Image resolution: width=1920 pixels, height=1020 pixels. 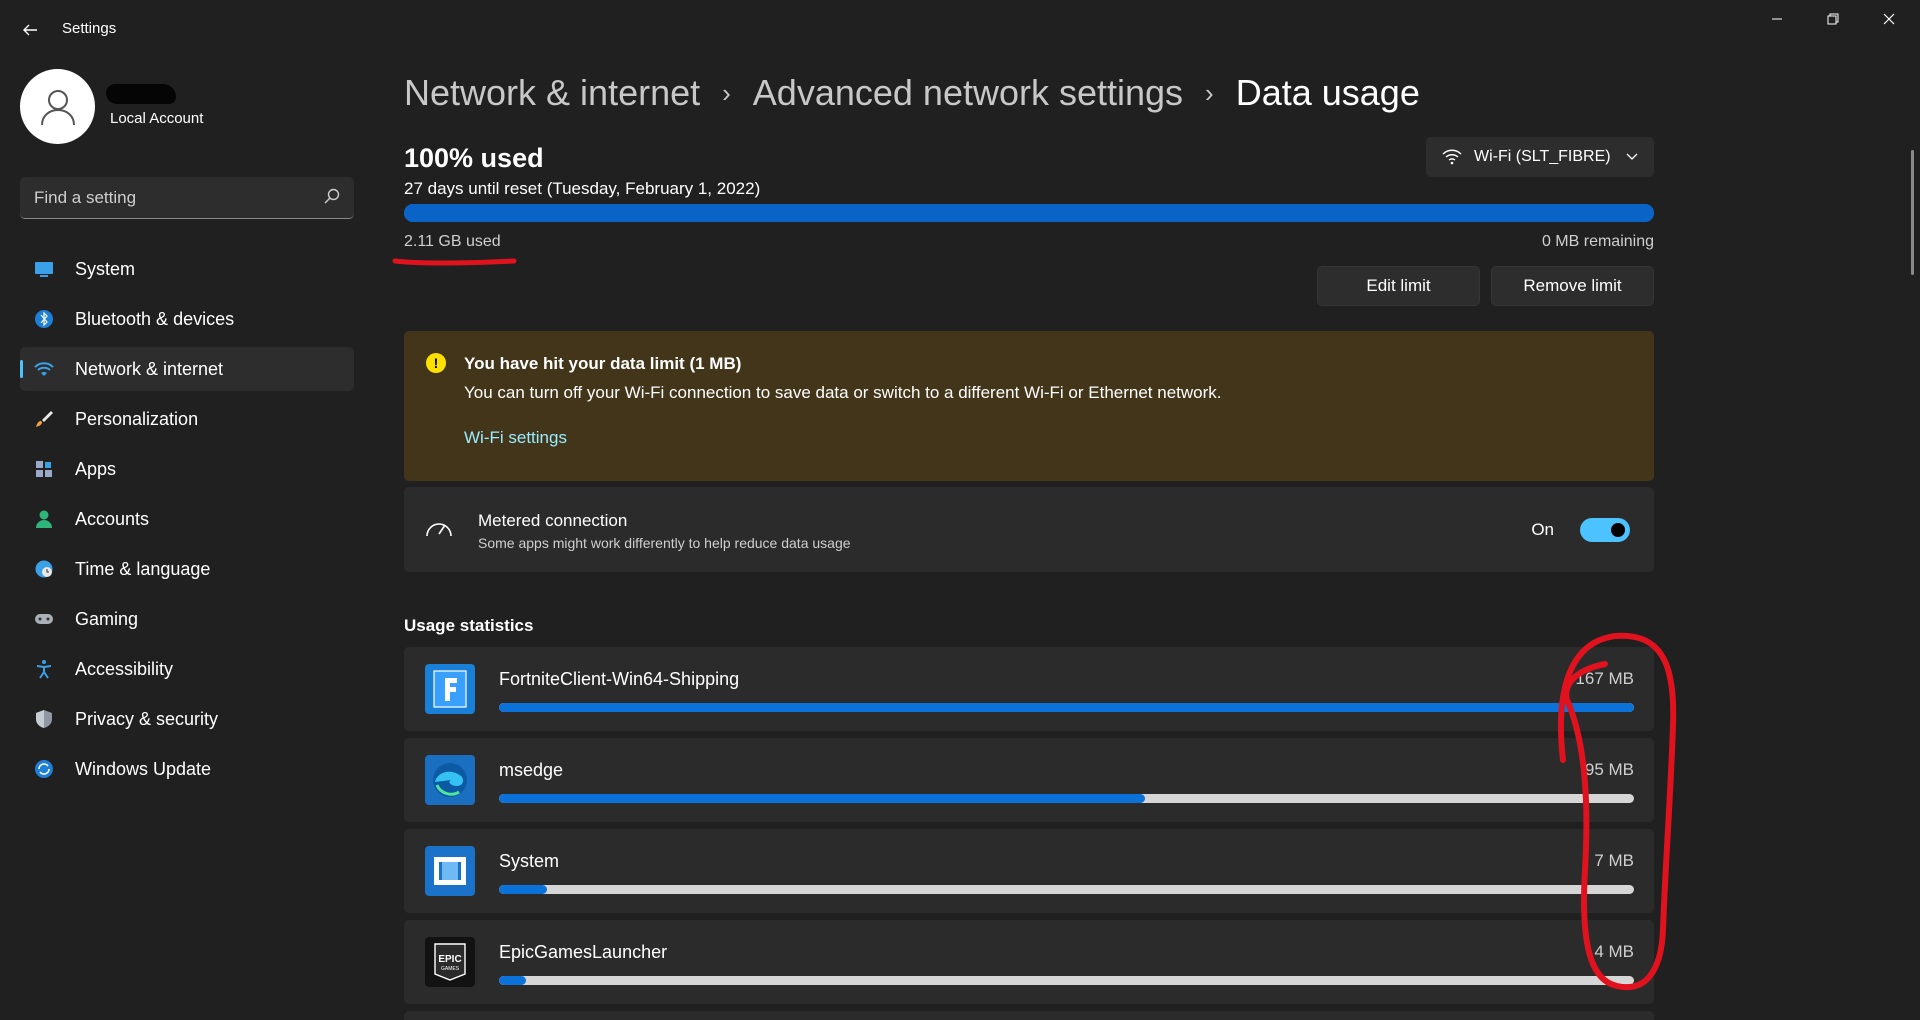 I want to click on percent-used: 100% used, so click(x=474, y=158).